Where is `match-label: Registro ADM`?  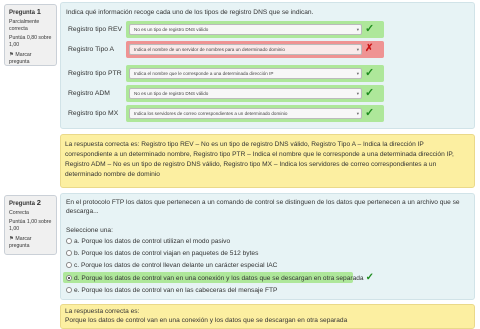
match-label: Registro ADM is located at coordinates (89, 93).